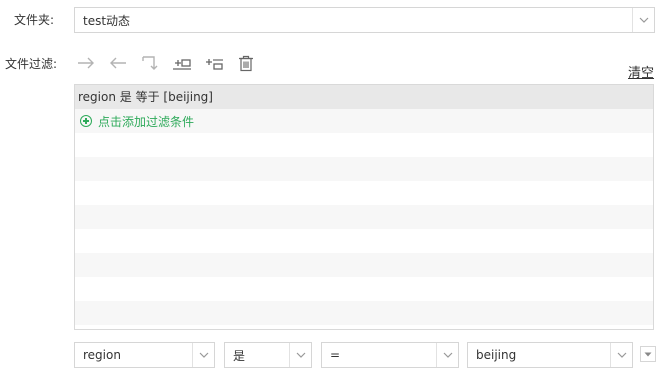 Image resolution: width=663 pixels, height=375 pixels. What do you see at coordinates (335, 355) in the screenshot?
I see `operator-select-value: =` at bounding box center [335, 355].